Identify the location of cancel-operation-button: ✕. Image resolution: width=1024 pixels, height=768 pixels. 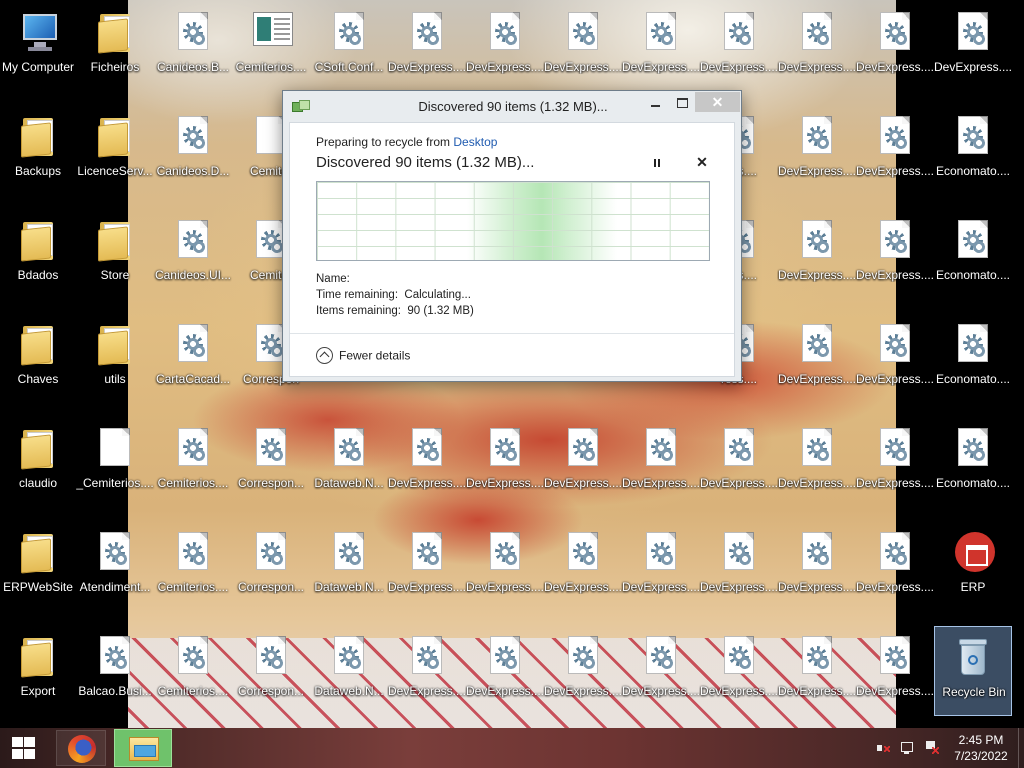
(702, 162).